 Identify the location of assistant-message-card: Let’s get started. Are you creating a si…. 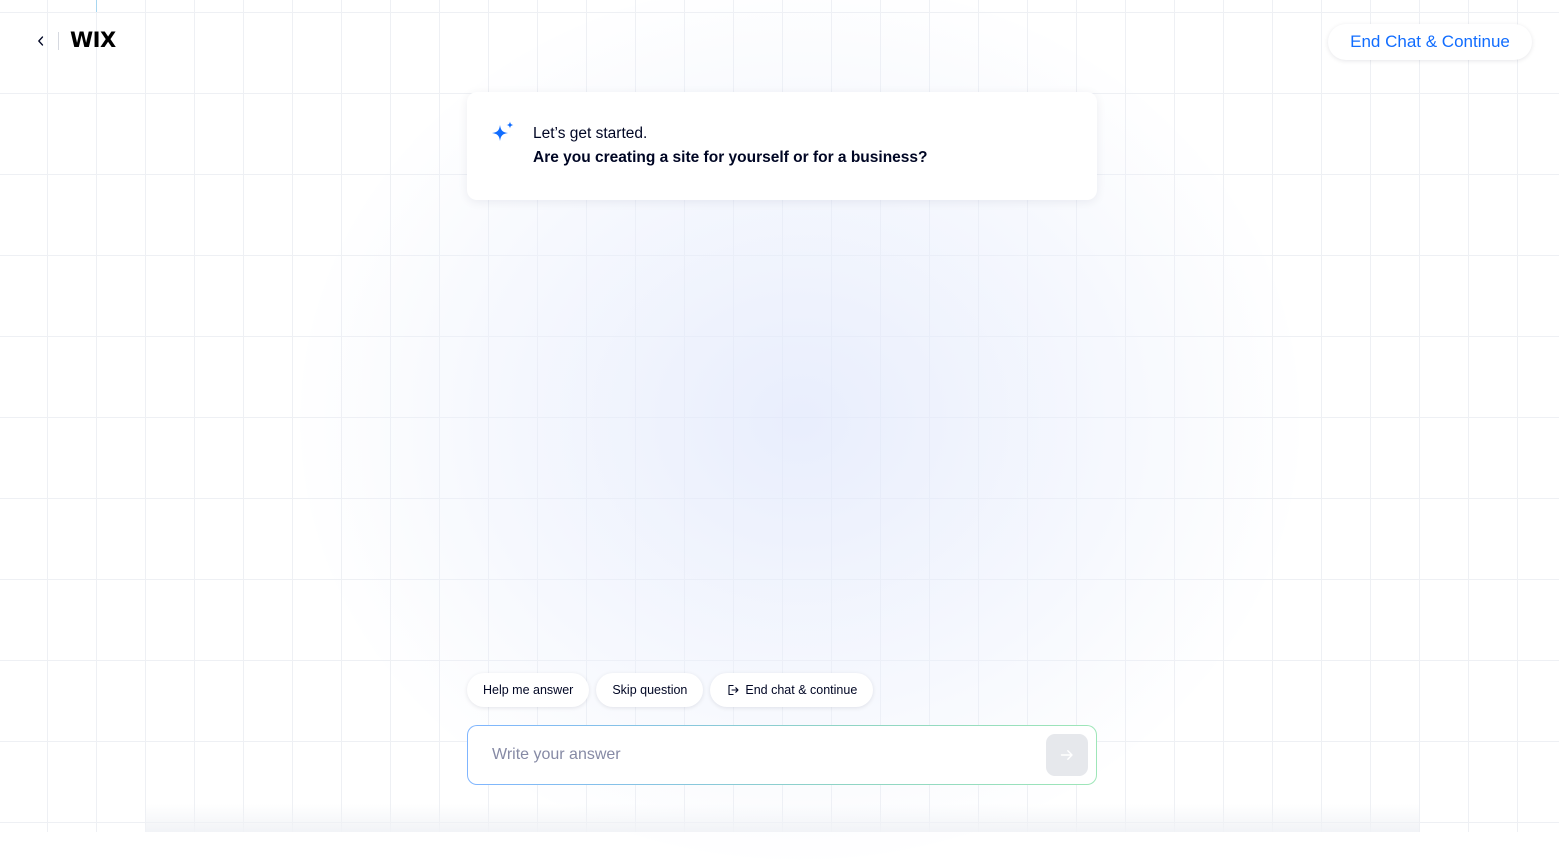
(782, 146).